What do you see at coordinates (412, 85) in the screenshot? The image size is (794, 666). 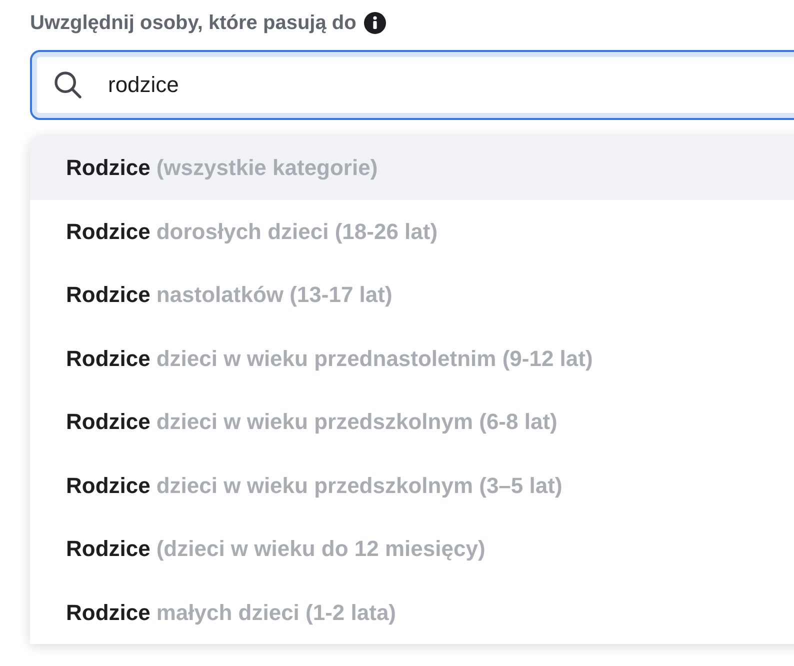 I see `search-field: rodzice` at bounding box center [412, 85].